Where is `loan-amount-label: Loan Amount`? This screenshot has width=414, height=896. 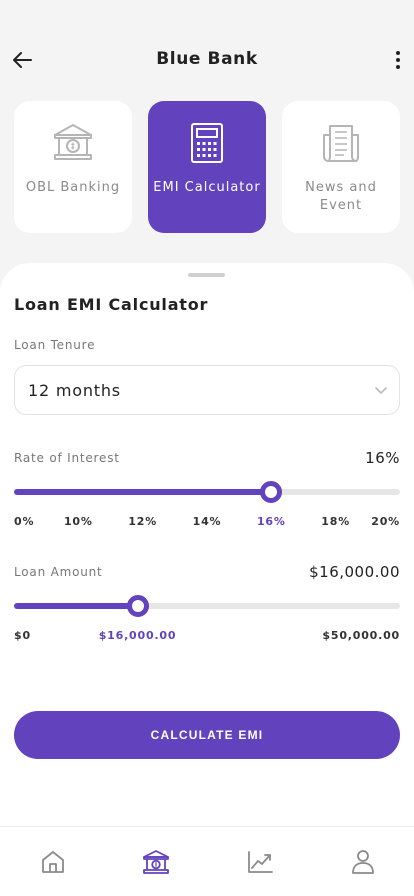 loan-amount-label: Loan Amount is located at coordinates (58, 572).